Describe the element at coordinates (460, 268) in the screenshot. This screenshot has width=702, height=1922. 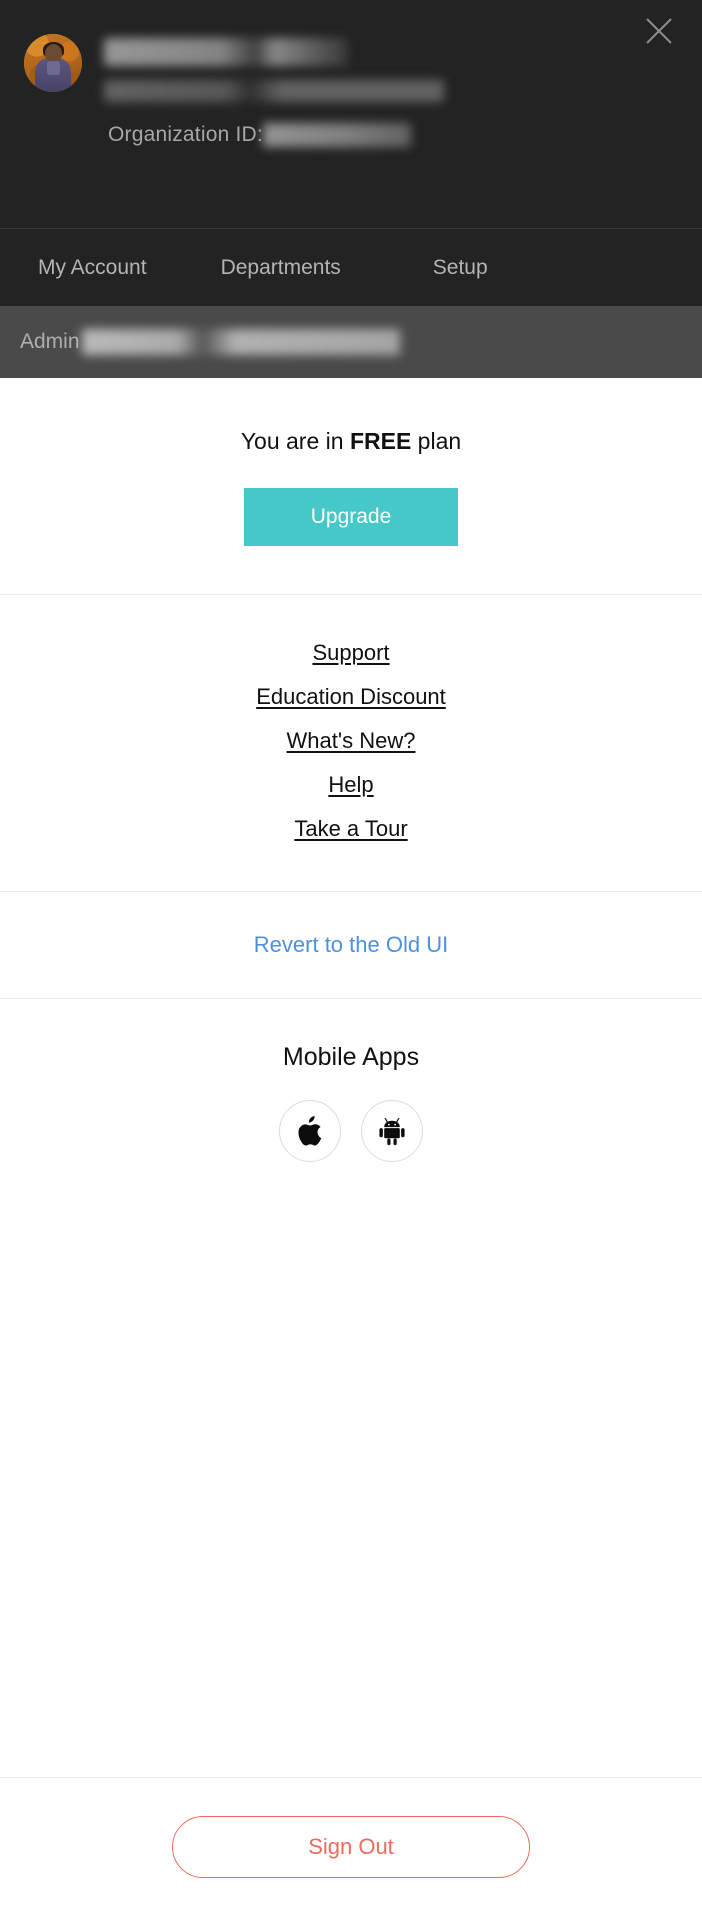
I see `tab-setup: Setup` at that location.